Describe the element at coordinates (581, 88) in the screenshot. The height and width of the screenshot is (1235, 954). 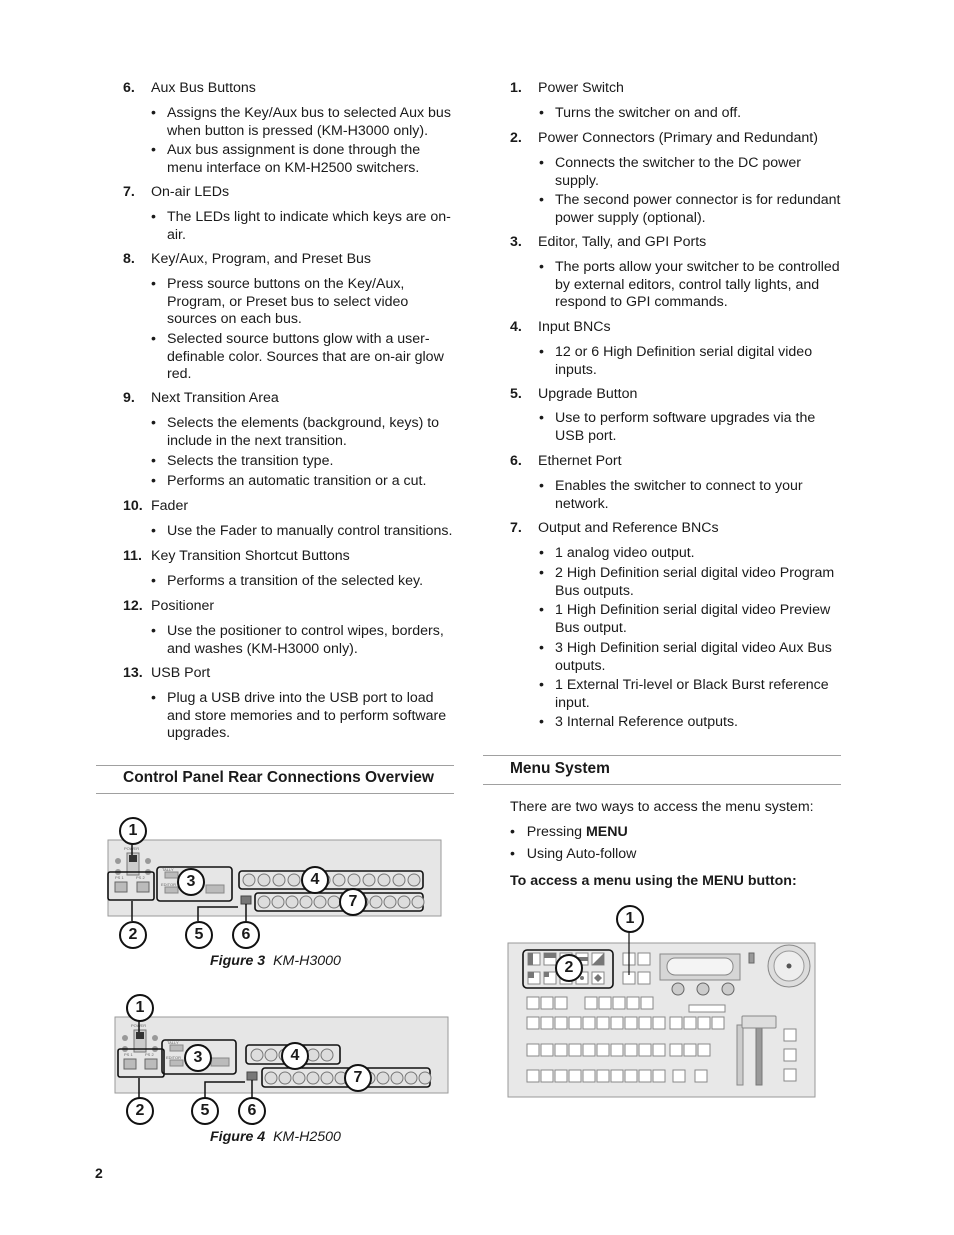
I see `item-title: Power Switch` at that location.